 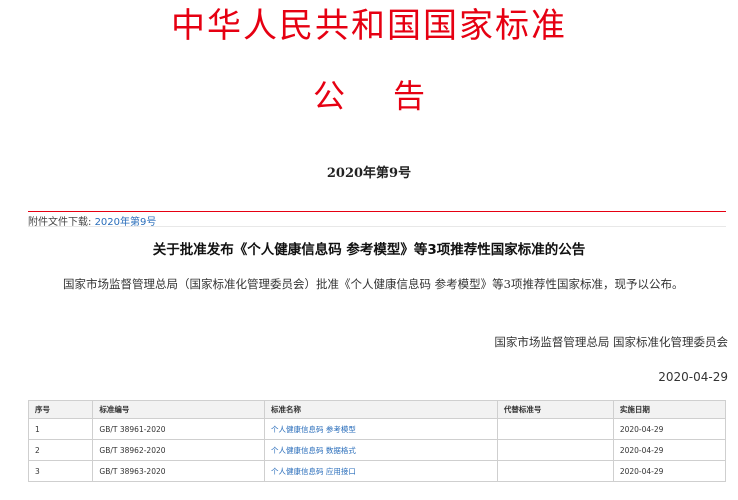 What do you see at coordinates (60, 450) in the screenshot?
I see `row-no: 2` at bounding box center [60, 450].